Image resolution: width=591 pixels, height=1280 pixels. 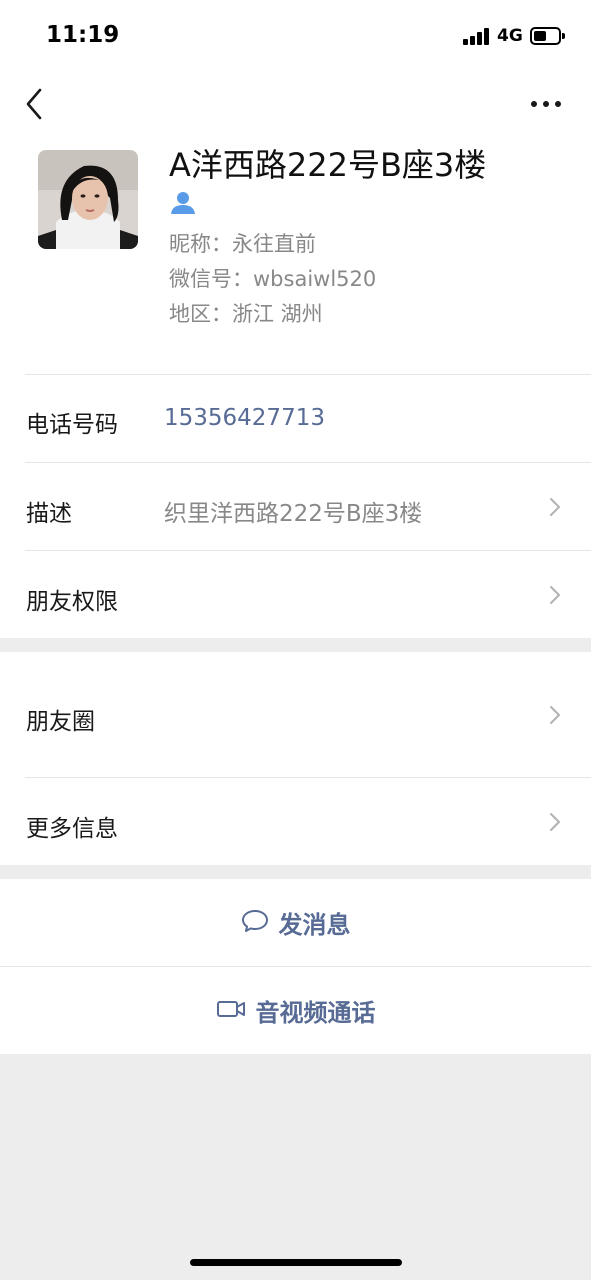 What do you see at coordinates (315, 1013) in the screenshot?
I see `video-call-label: 音视频通话` at bounding box center [315, 1013].